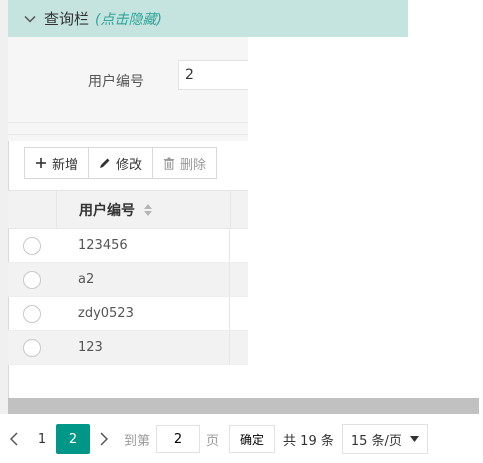 Image resolution: width=483 pixels, height=463 pixels. What do you see at coordinates (107, 210) in the screenshot?
I see `column-header-label: 用户编号` at bounding box center [107, 210].